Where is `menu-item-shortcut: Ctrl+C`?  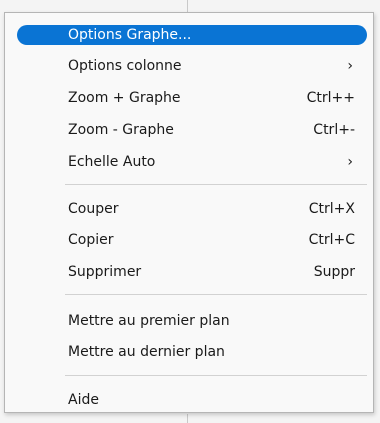 menu-item-shortcut: Ctrl+C is located at coordinates (331, 240).